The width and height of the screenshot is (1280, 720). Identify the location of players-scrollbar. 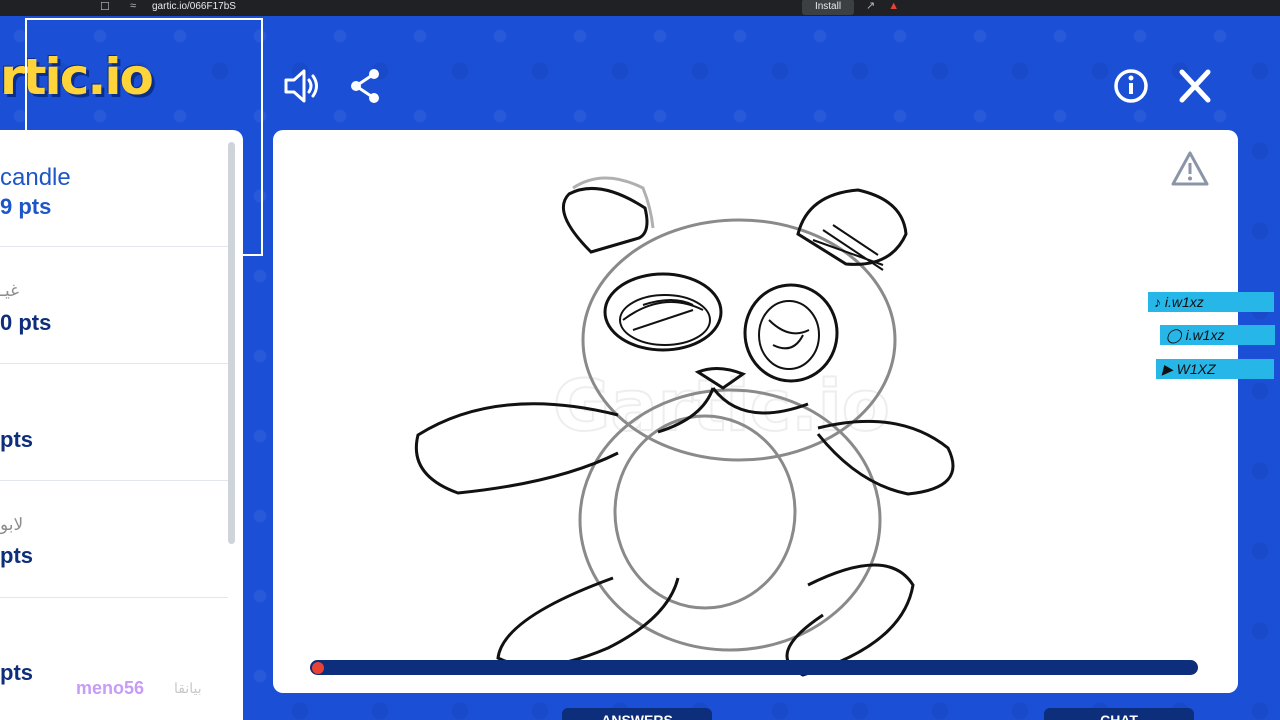
(231, 343).